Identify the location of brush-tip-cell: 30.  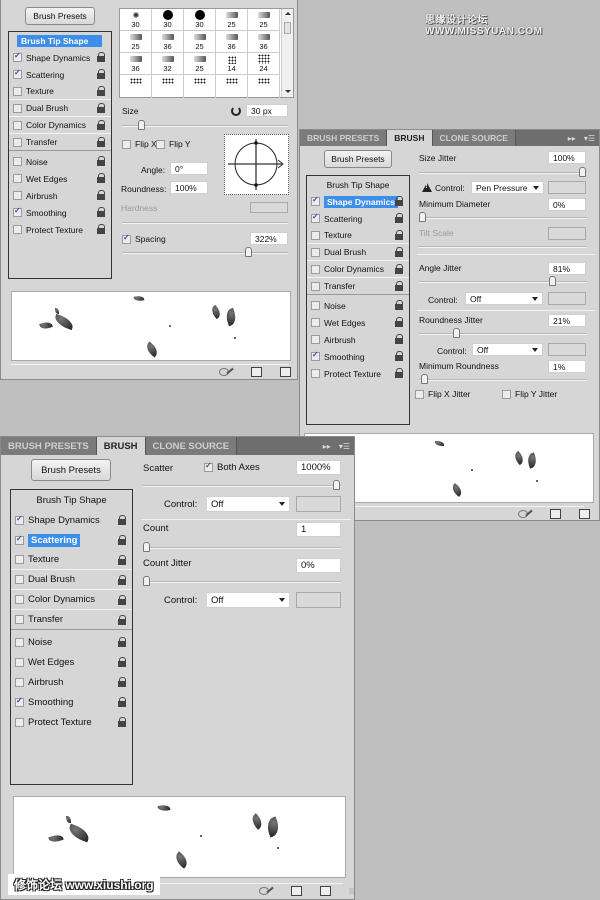
(136, 20).